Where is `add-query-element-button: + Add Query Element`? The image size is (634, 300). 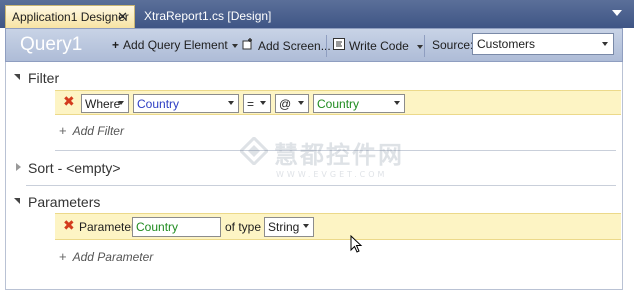 add-query-element-button: + Add Query Element is located at coordinates (175, 45).